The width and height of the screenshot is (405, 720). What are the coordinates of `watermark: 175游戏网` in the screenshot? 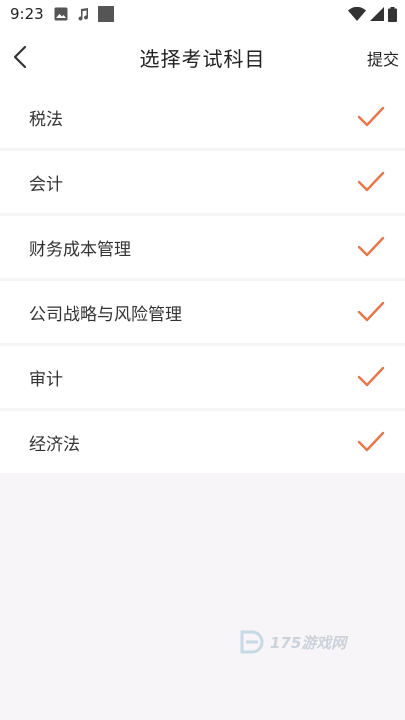 It's located at (292, 642).